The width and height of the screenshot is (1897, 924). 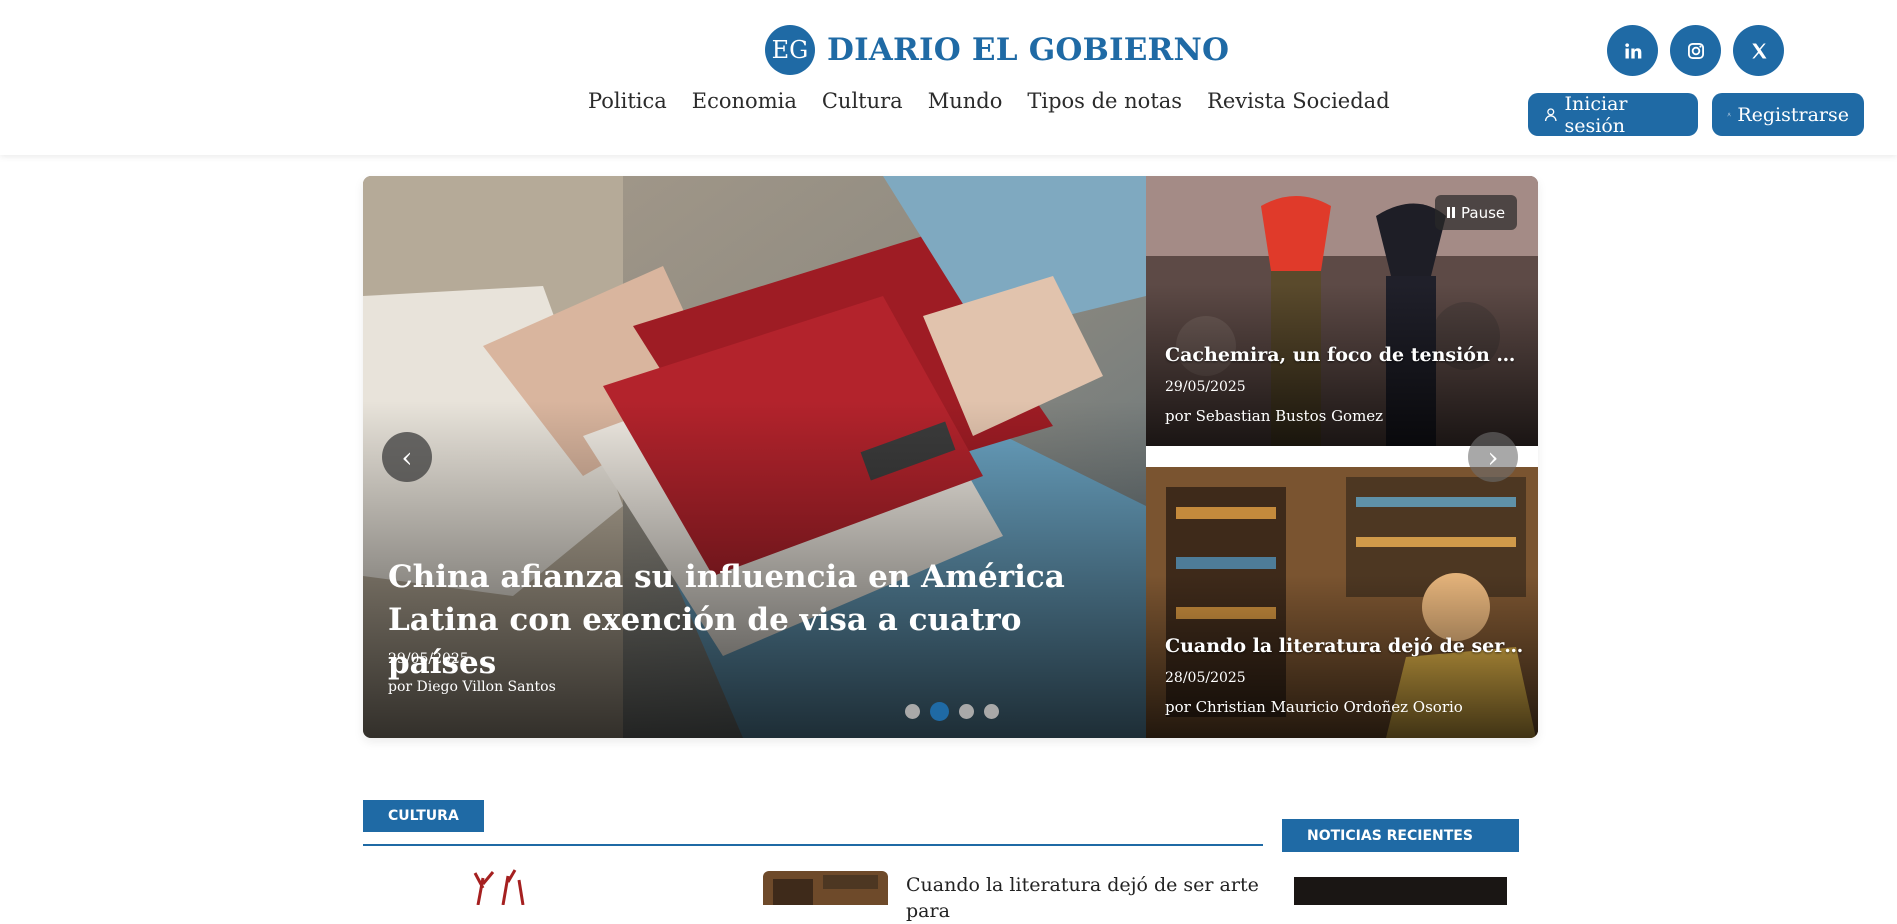 I want to click on pause-label: Pause, so click(x=1483, y=212).